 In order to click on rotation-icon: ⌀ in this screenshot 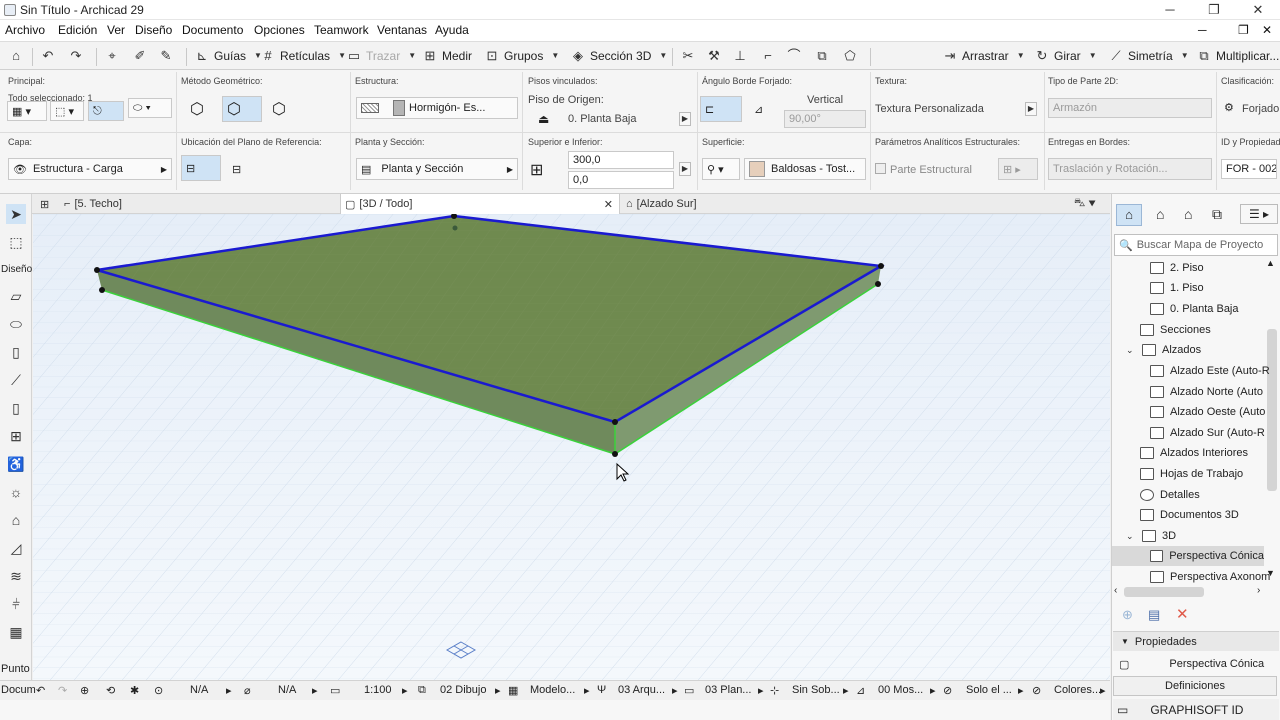, I will do `click(247, 690)`.